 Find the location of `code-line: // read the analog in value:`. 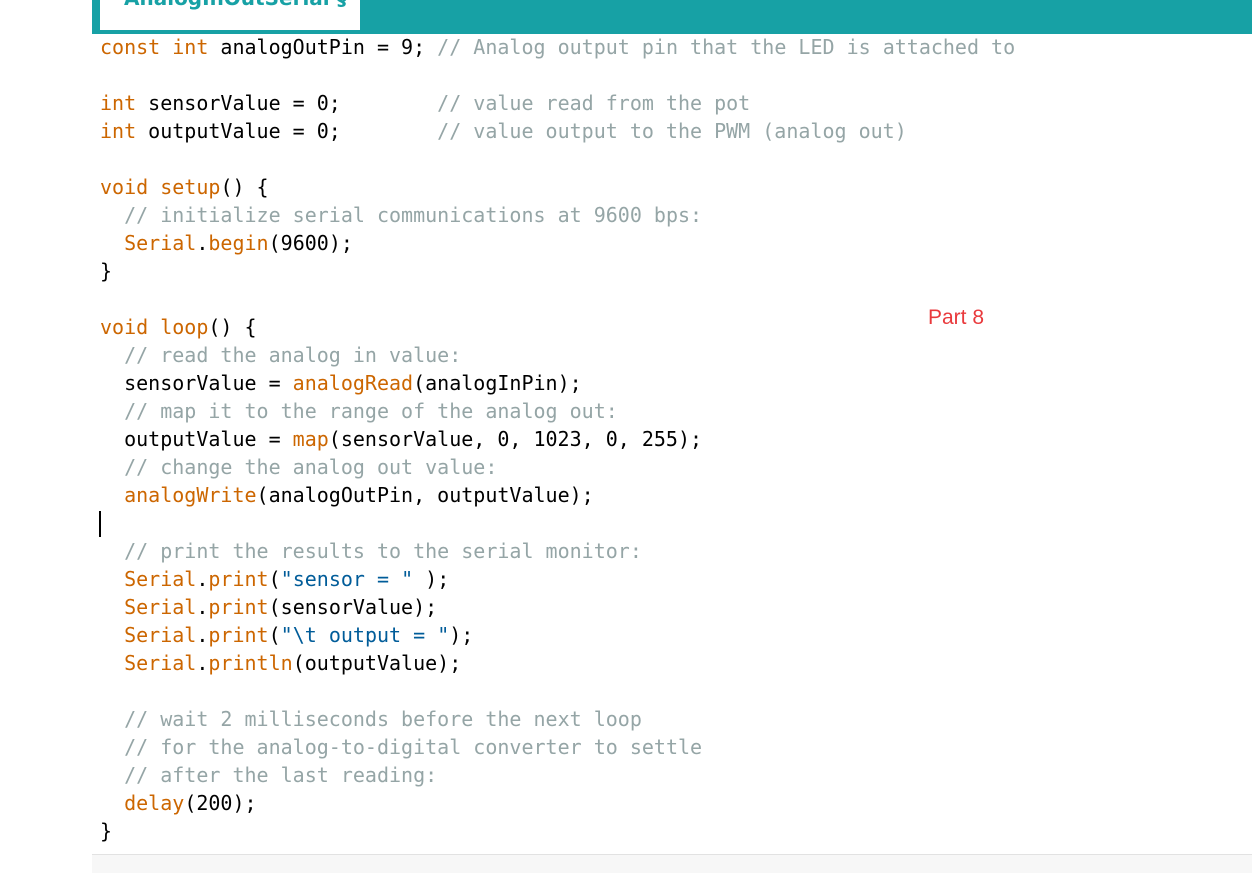

code-line: // read the analog in value: is located at coordinates (557, 355).